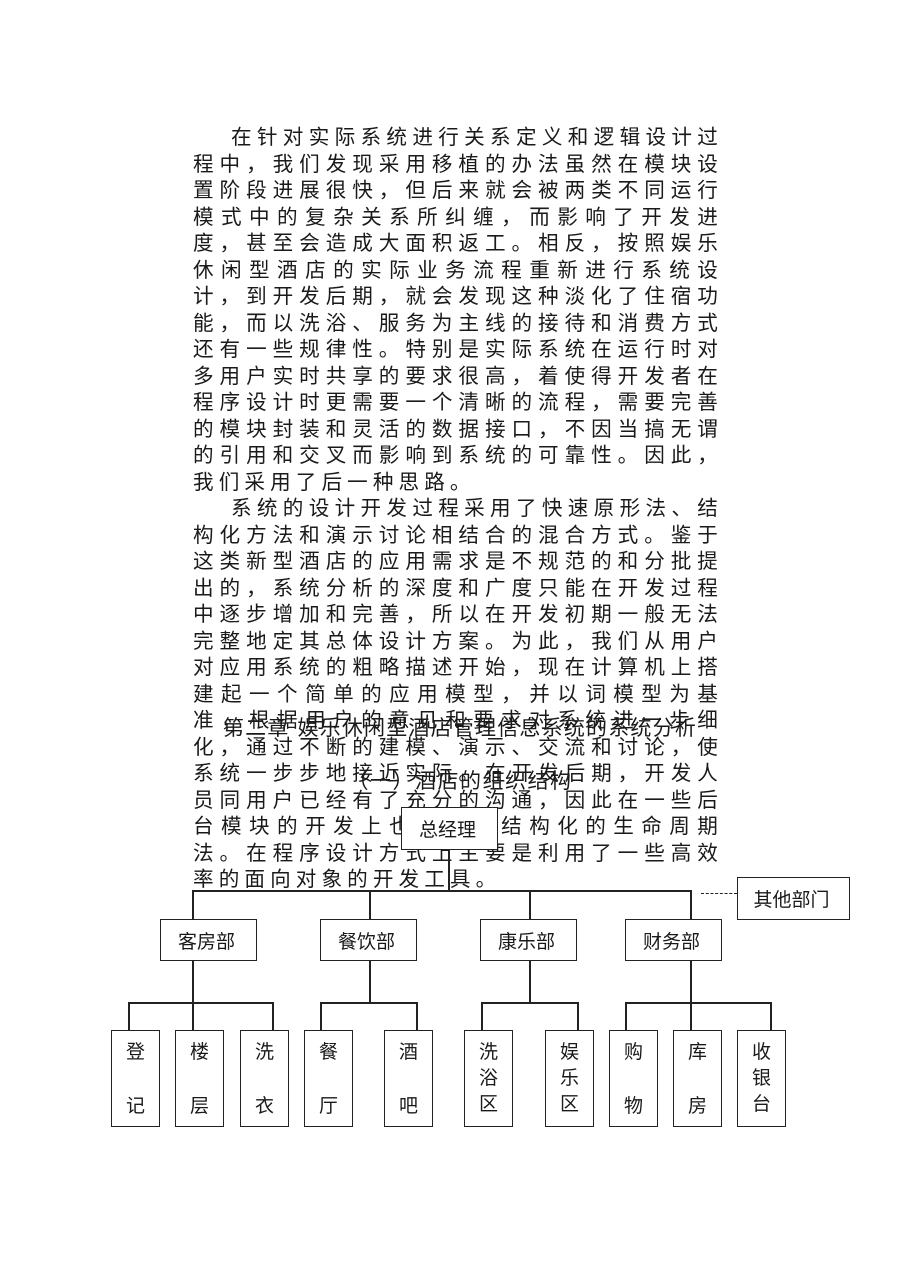  Describe the element at coordinates (408, 1106) in the screenshot. I see `org-node-char: 吧` at that location.